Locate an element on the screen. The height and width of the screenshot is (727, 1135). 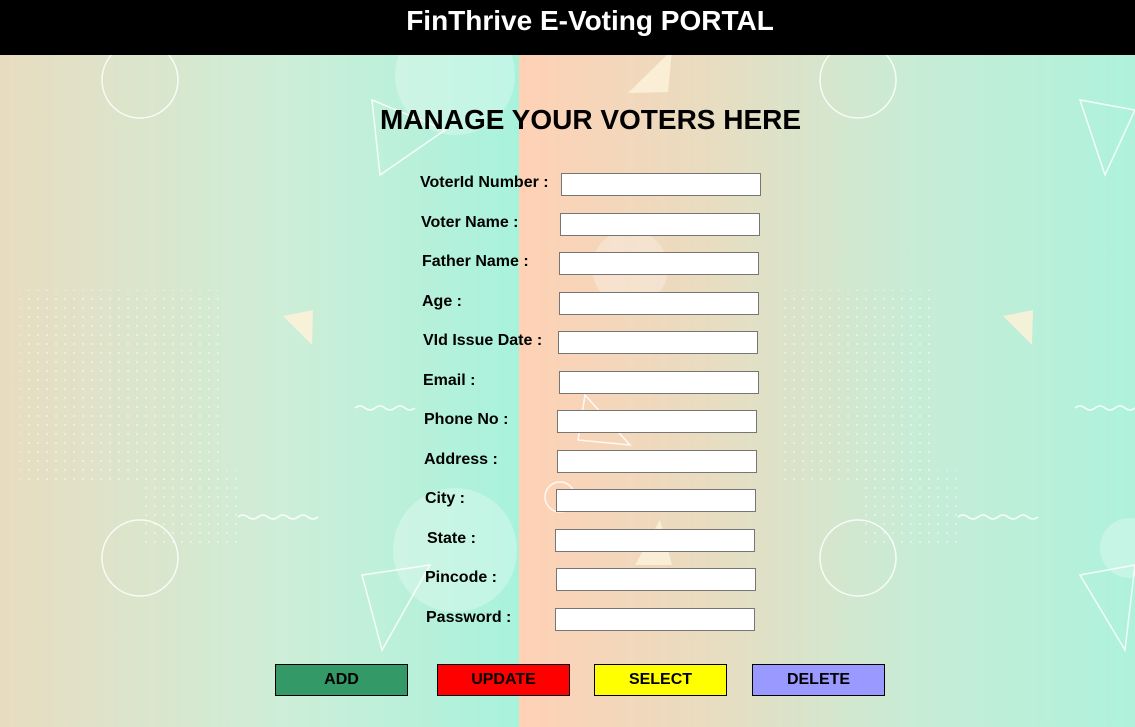
voter-name-label: Voter Name : is located at coordinates (470, 222).